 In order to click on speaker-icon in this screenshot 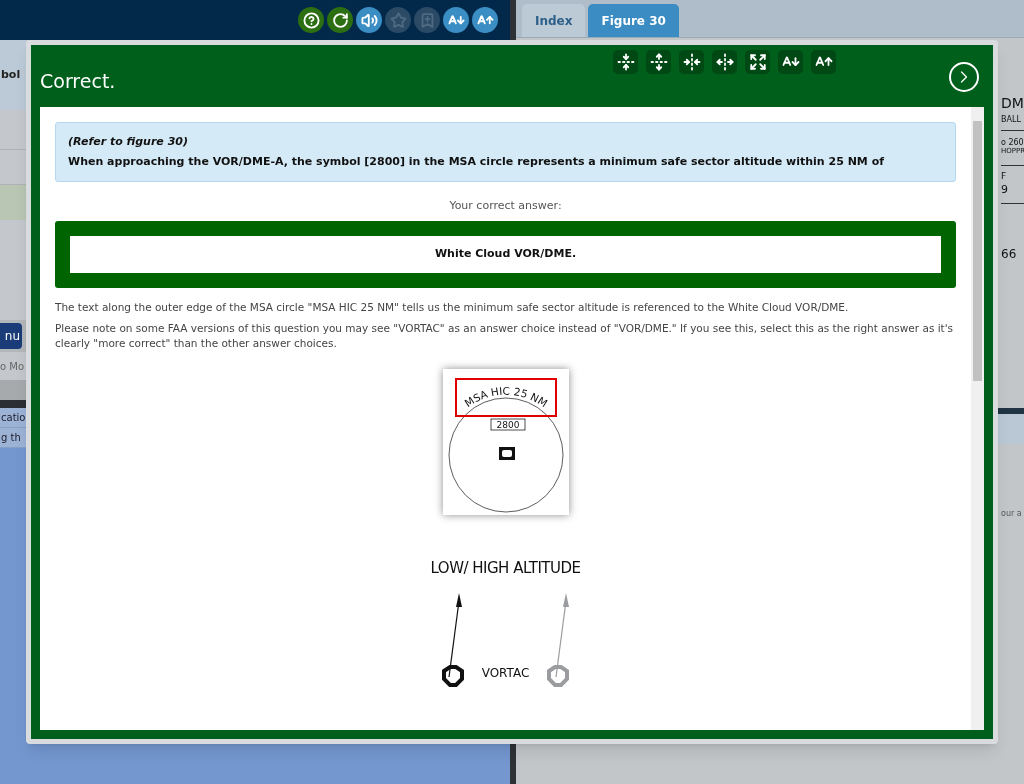, I will do `click(369, 20)`.